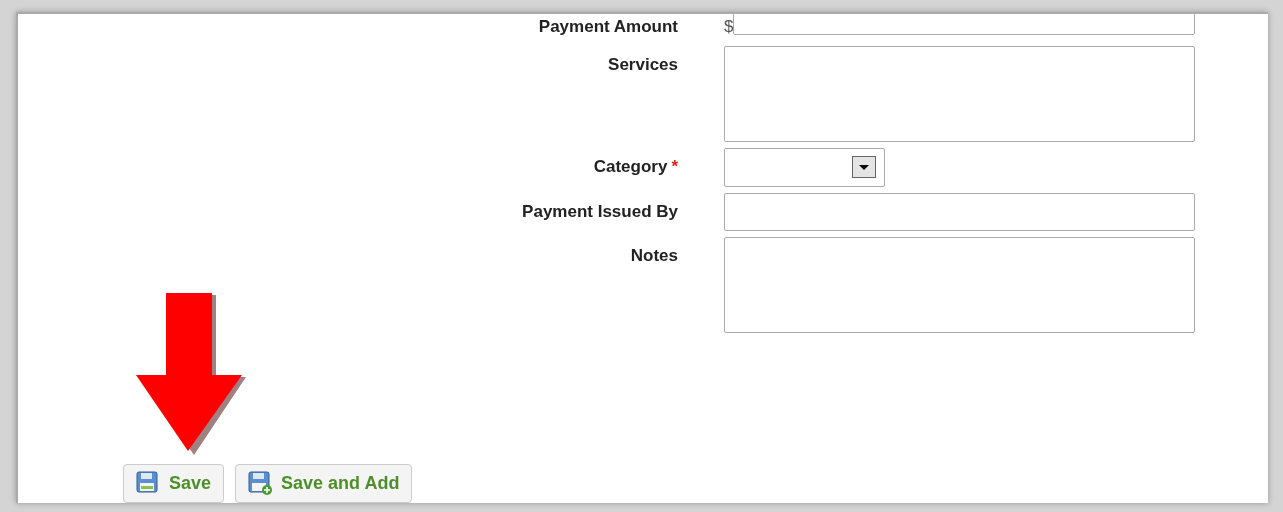  Describe the element at coordinates (174, 483) in the screenshot. I see `save-button: Save` at that location.